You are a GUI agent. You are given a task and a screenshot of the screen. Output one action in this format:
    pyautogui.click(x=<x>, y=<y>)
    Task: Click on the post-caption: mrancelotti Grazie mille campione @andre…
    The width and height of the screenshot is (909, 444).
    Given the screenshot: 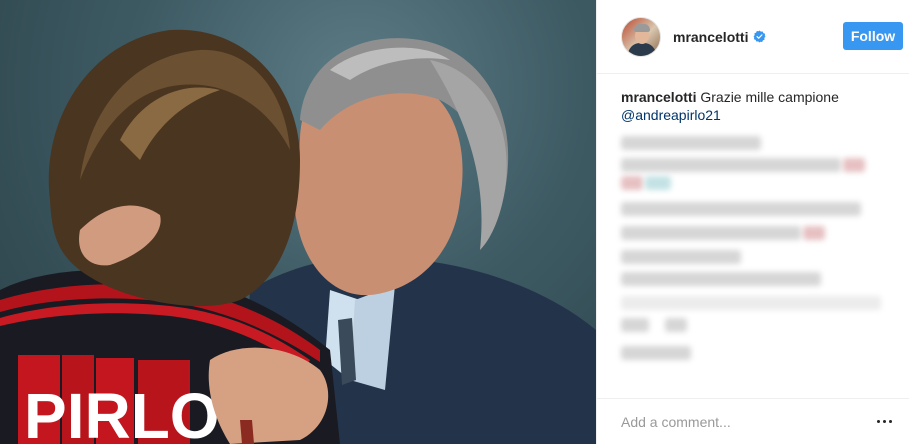 What is the action you would take?
    pyautogui.click(x=761, y=106)
    